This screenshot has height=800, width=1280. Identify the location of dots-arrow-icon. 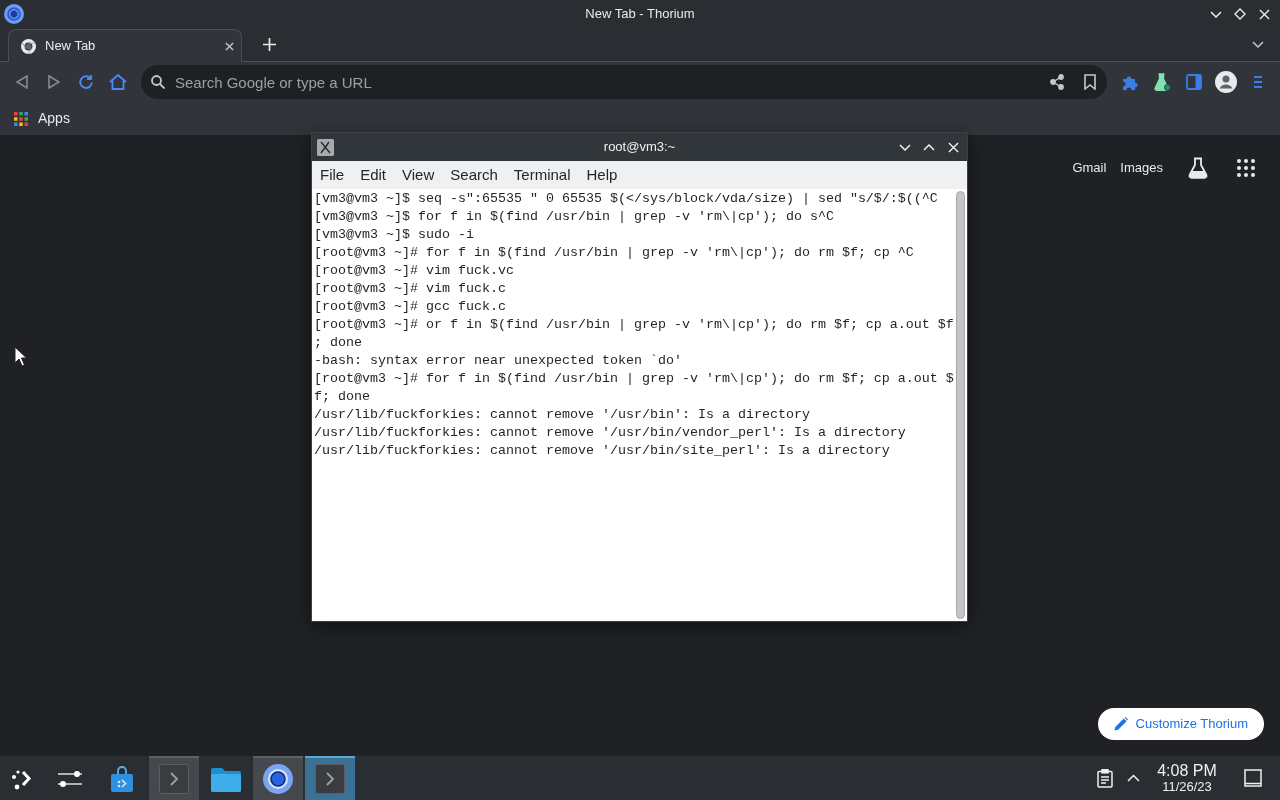
(21, 779).